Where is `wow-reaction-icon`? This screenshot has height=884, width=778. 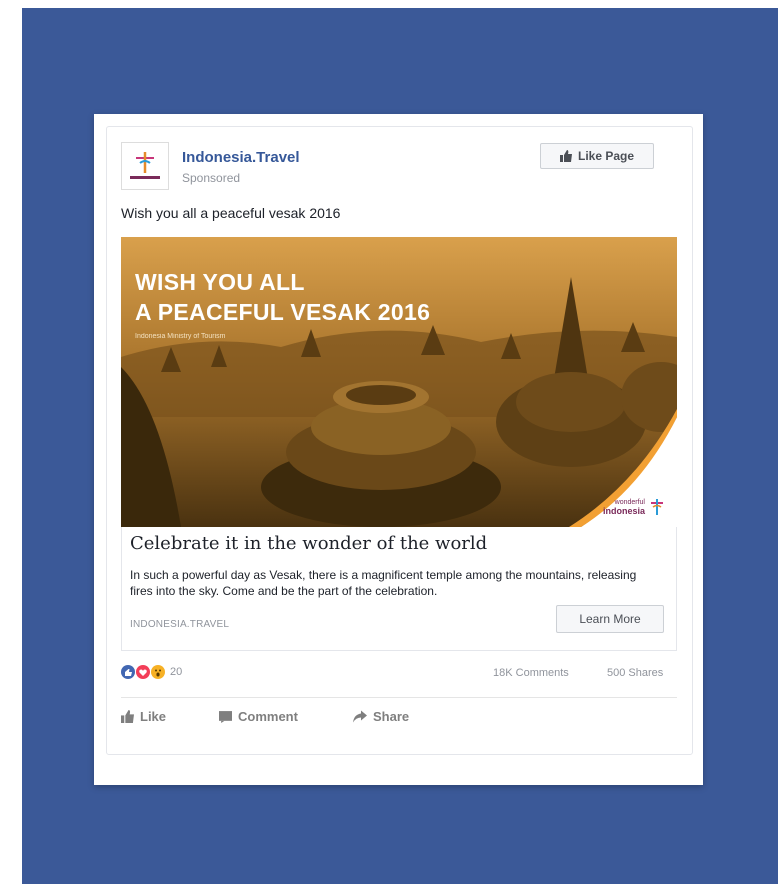
wow-reaction-icon is located at coordinates (158, 672).